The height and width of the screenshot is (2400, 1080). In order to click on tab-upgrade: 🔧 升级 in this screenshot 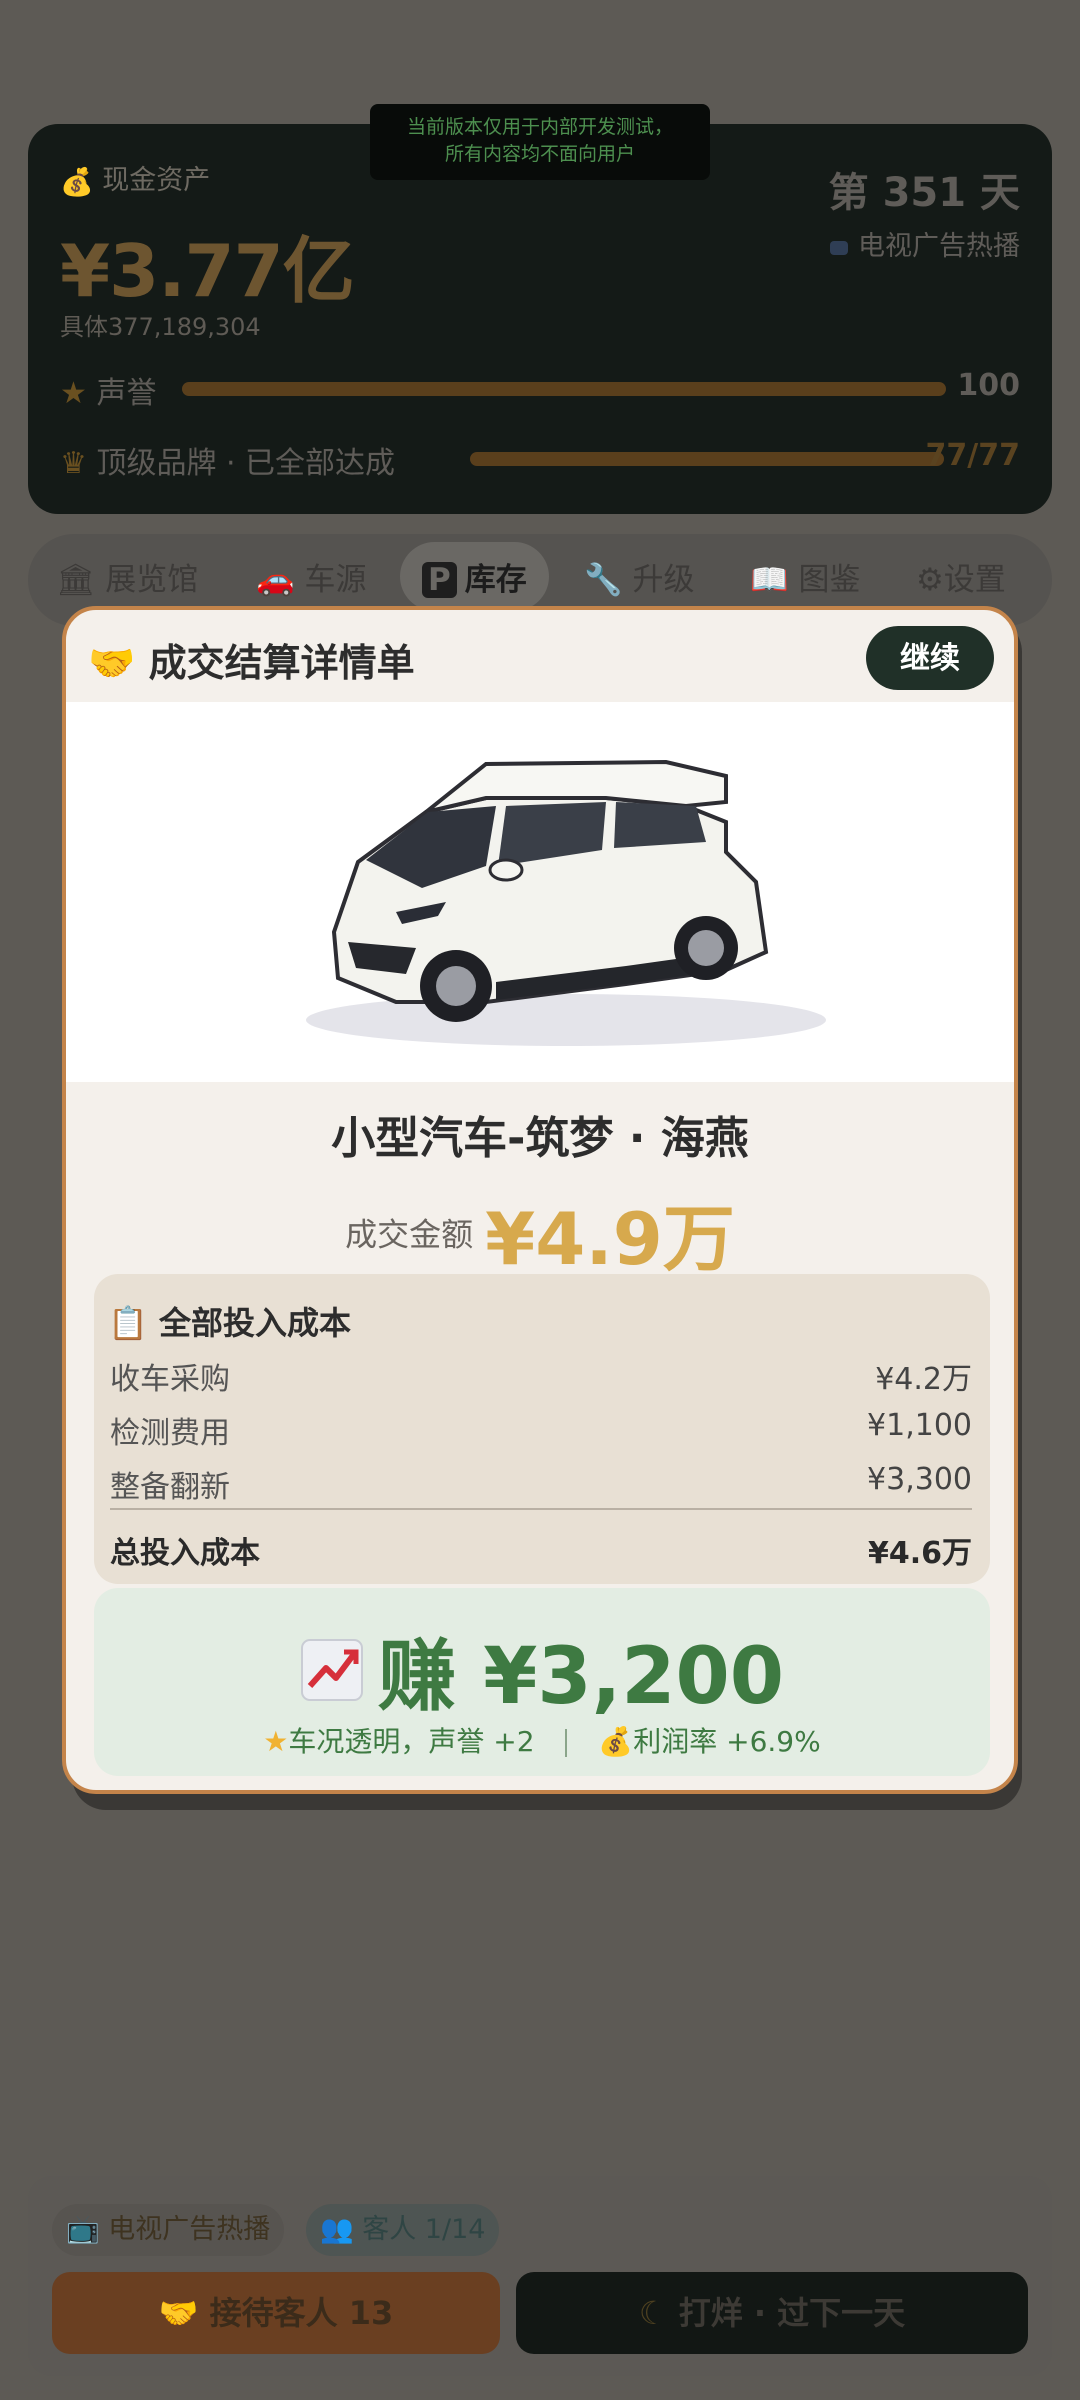, I will do `click(639, 576)`.